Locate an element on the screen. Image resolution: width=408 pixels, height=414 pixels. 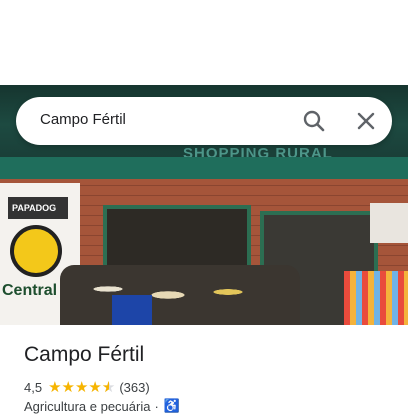
search-input: Campo Fértil is located at coordinates (83, 119).